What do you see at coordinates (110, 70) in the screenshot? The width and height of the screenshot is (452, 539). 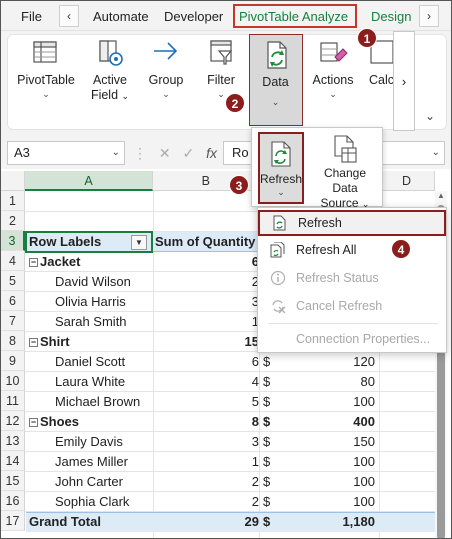 I see `active-field-button: Active Field ⌄` at bounding box center [110, 70].